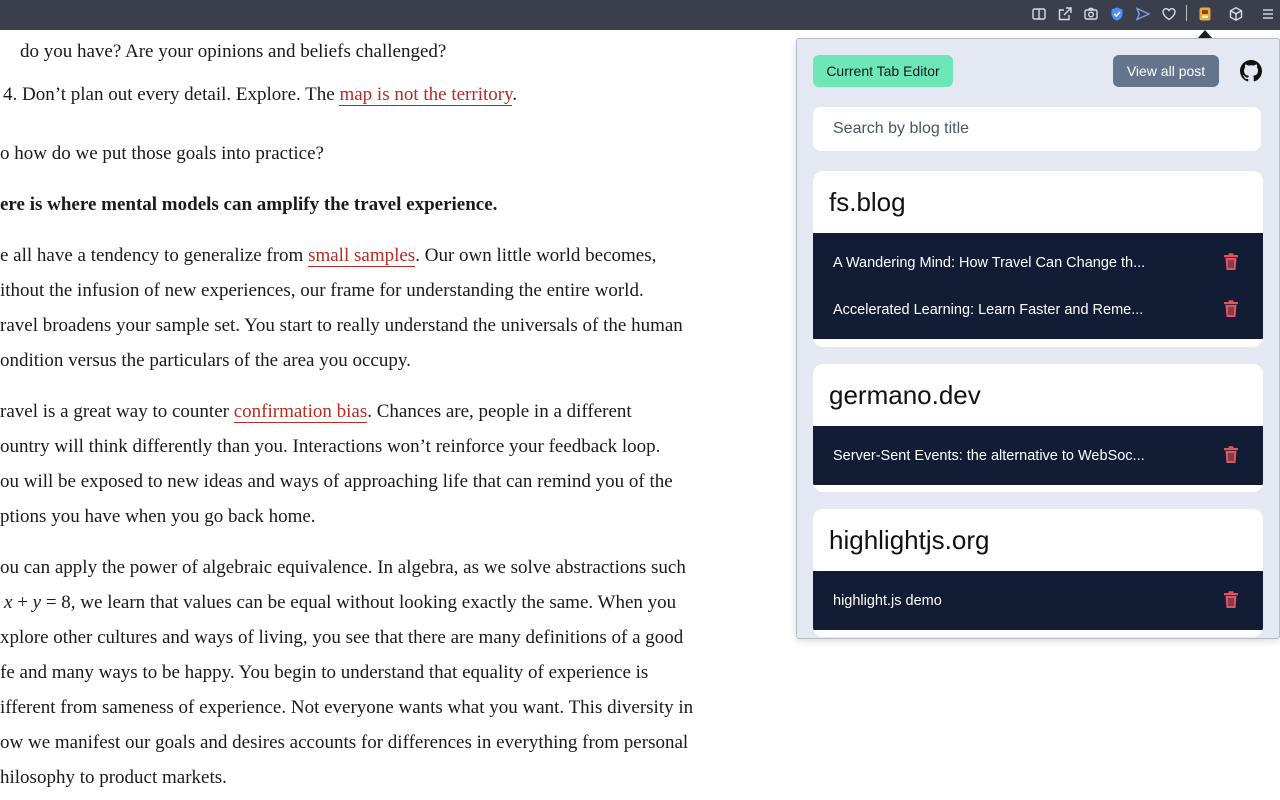 The image size is (1280, 800). I want to click on post-item: highlight.js demo, so click(1038, 600).